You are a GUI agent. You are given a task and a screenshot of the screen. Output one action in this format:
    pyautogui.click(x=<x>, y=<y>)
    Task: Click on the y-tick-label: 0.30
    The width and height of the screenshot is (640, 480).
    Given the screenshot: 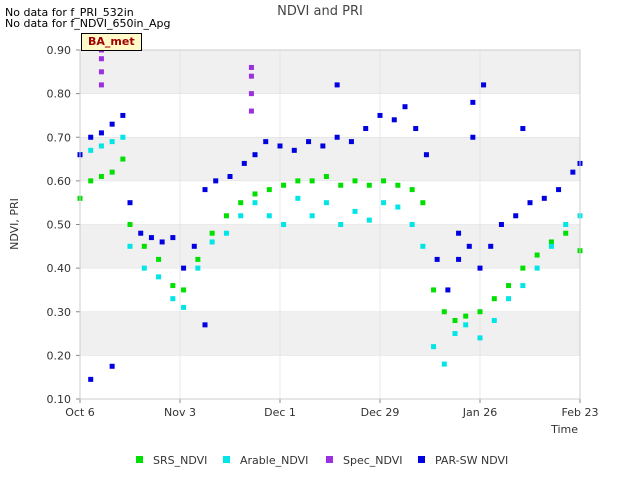 What is the action you would take?
    pyautogui.click(x=59, y=312)
    